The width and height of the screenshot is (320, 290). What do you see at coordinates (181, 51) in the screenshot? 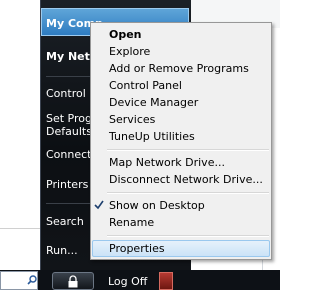
I see `menu-item-explore: Explore` at bounding box center [181, 51].